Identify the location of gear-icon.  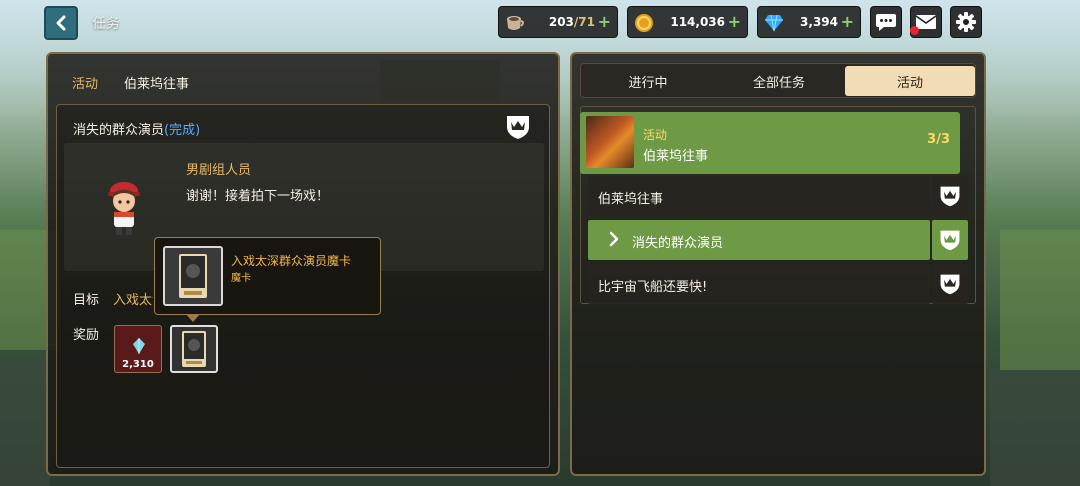
(966, 22).